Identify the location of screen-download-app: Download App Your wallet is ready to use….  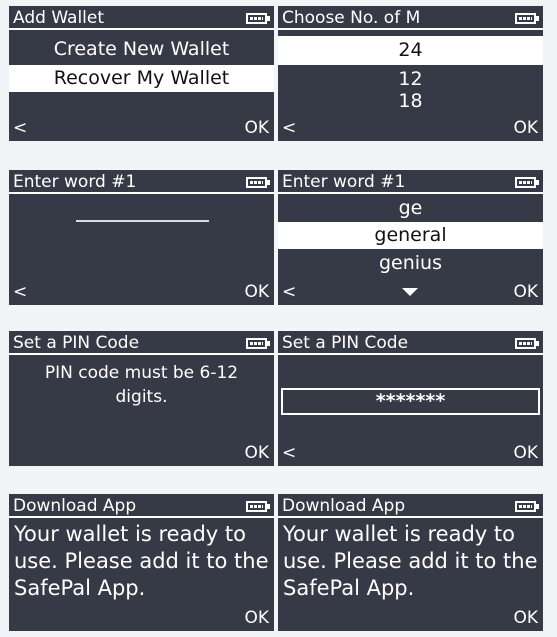
(141, 562).